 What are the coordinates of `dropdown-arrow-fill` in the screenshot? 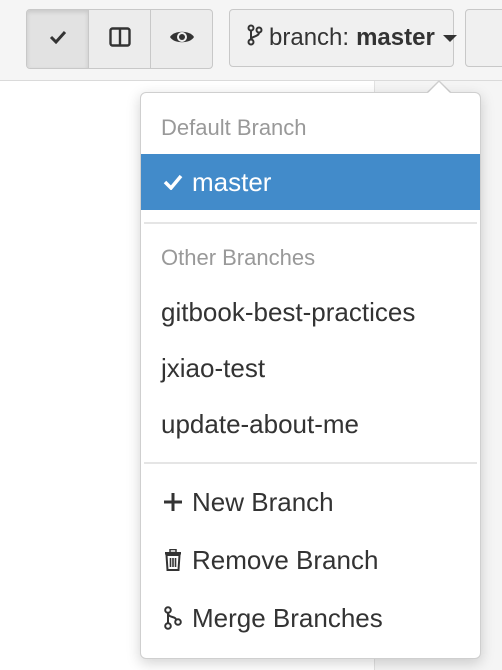 It's located at (439, 88).